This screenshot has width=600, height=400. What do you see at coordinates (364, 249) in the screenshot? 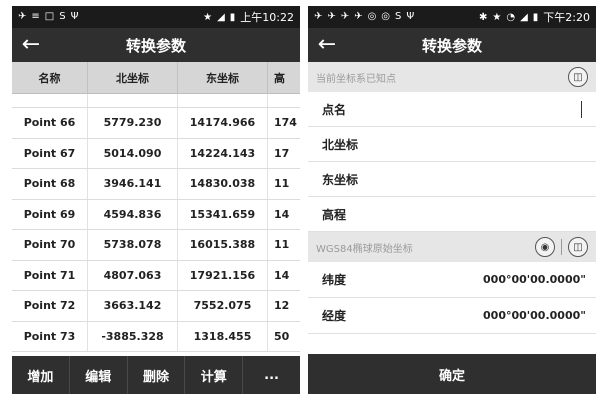
I see `wgs84-section-label: WGS84椭球原始坐标` at bounding box center [364, 249].